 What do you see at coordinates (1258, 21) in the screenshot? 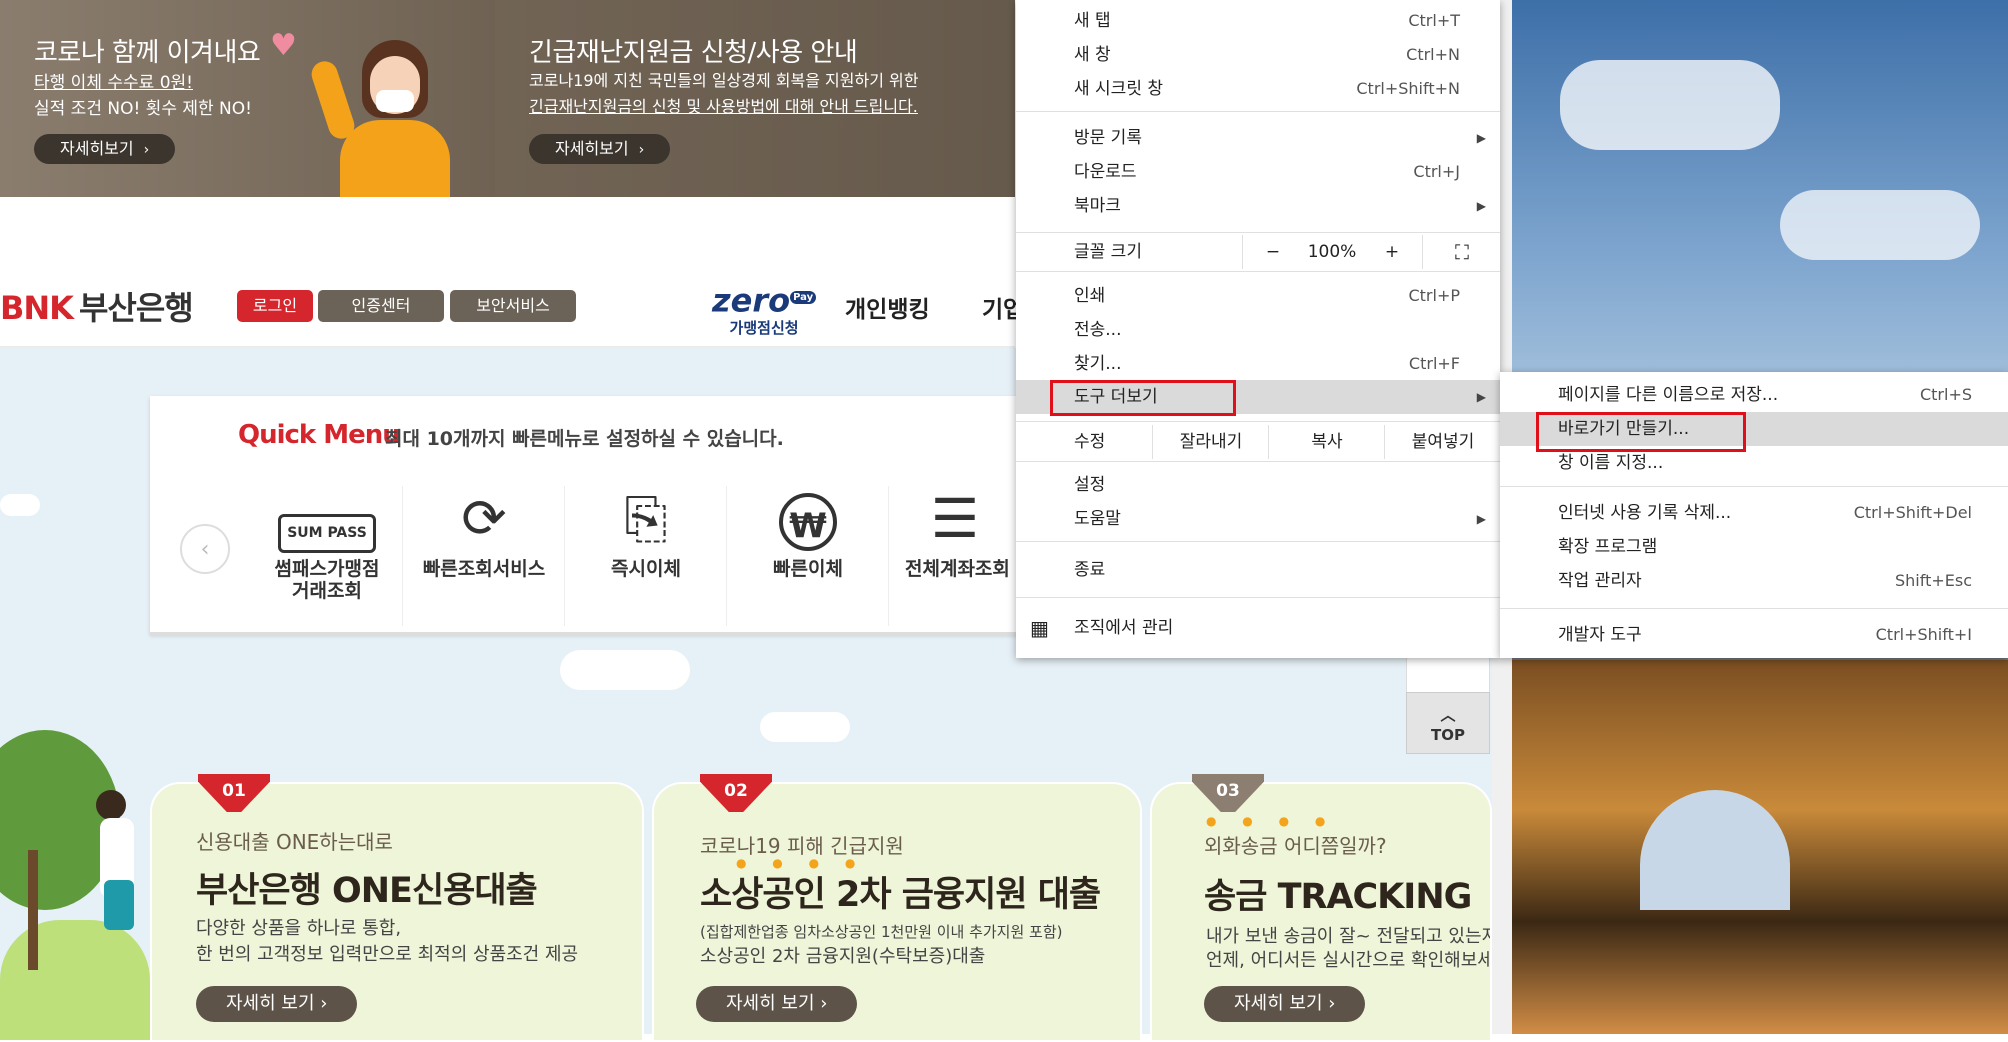
I see `menu-item-new-tab: 새 탭 Ctrl+T` at bounding box center [1258, 21].